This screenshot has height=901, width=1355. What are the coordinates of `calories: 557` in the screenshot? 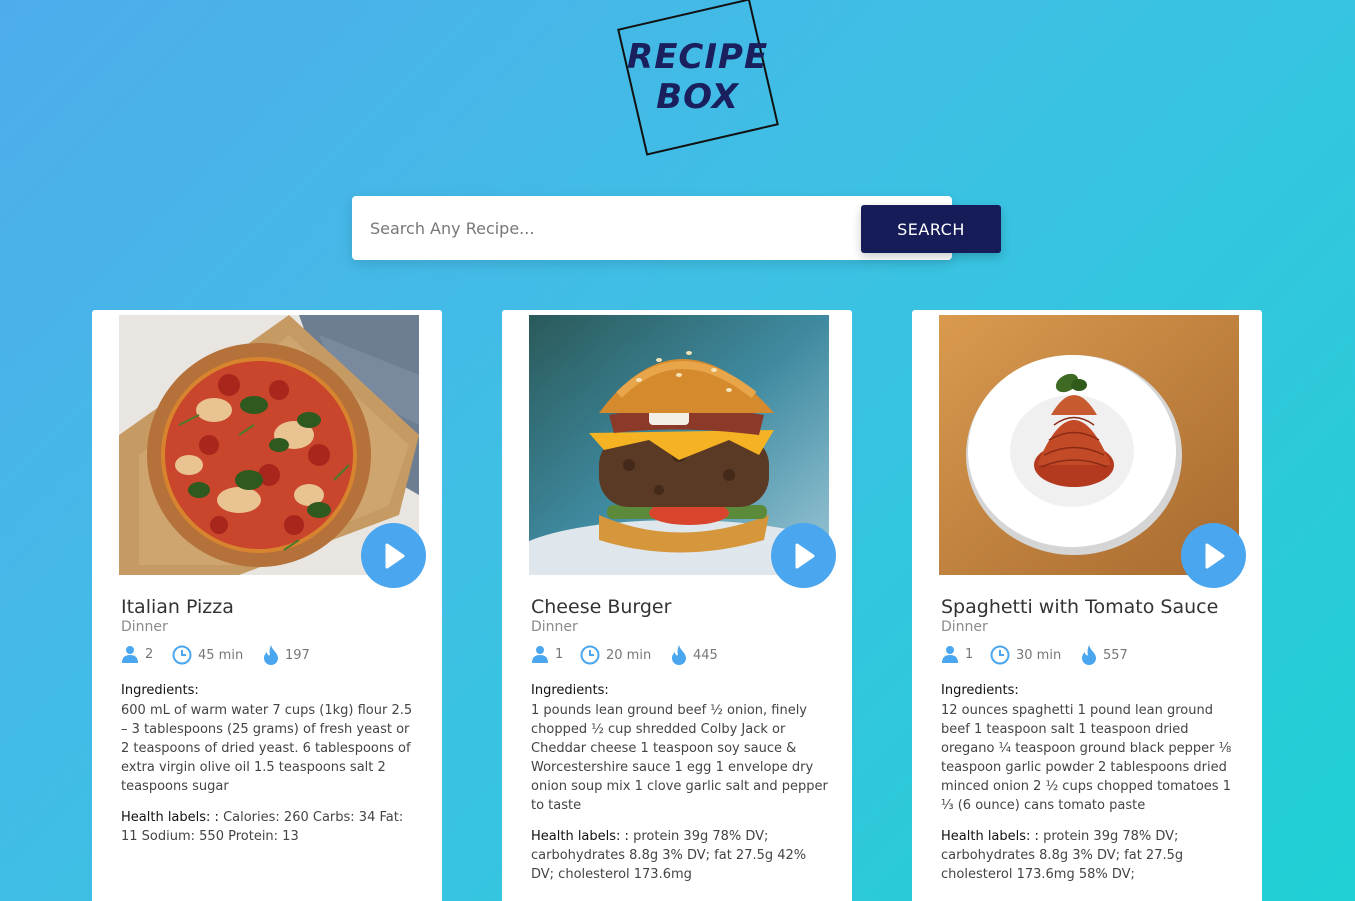 It's located at (1104, 655).